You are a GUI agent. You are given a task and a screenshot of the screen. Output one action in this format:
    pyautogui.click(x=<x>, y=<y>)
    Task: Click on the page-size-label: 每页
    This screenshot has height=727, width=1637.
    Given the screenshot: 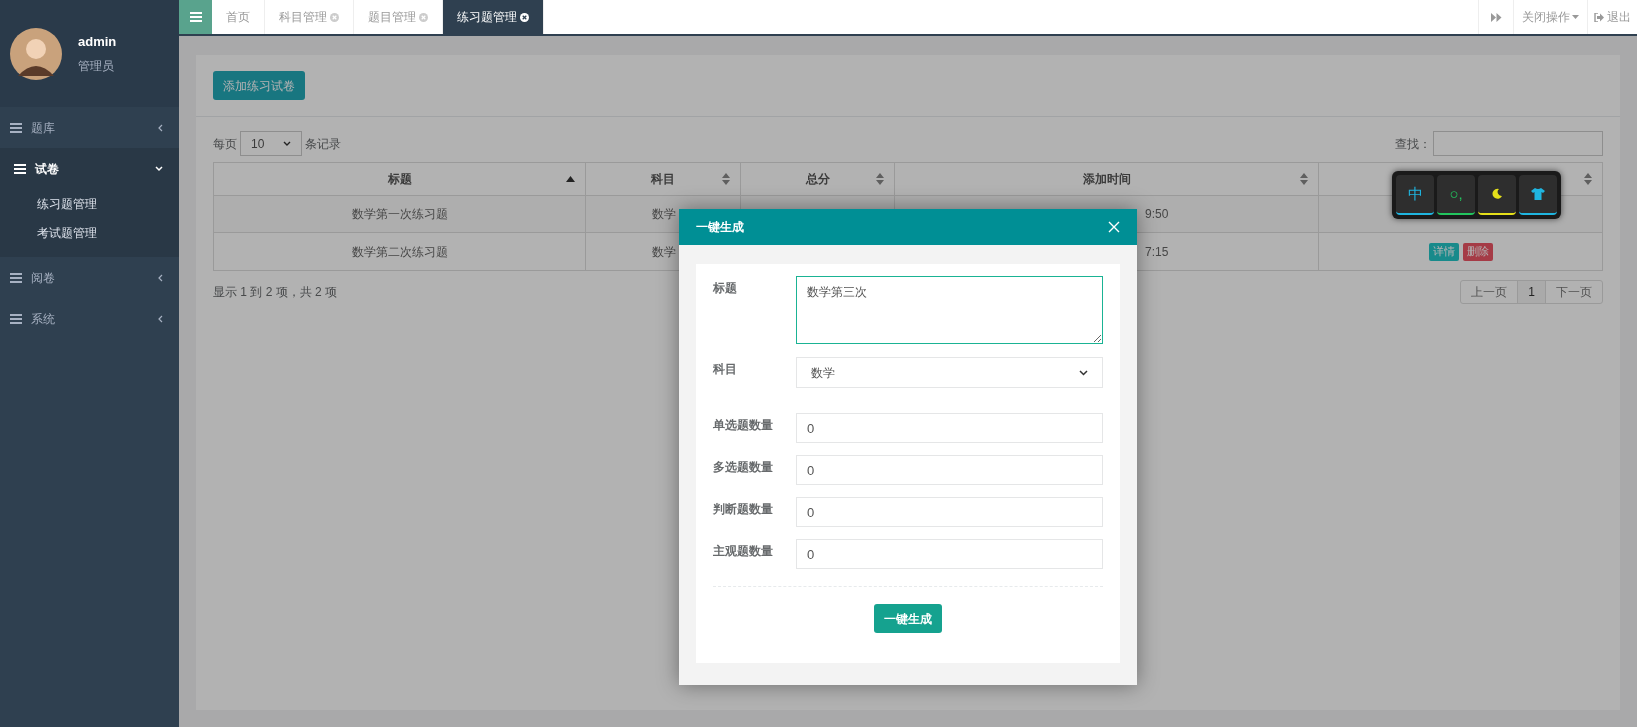 What is the action you would take?
    pyautogui.click(x=225, y=144)
    